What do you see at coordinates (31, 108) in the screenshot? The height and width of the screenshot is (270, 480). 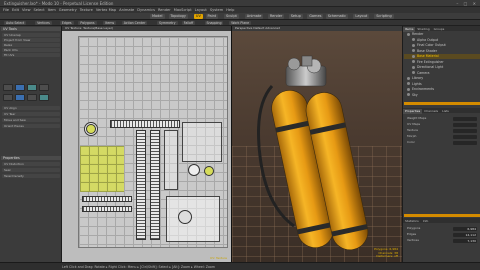 I see `uv-tool-item: UV Align` at bounding box center [31, 108].